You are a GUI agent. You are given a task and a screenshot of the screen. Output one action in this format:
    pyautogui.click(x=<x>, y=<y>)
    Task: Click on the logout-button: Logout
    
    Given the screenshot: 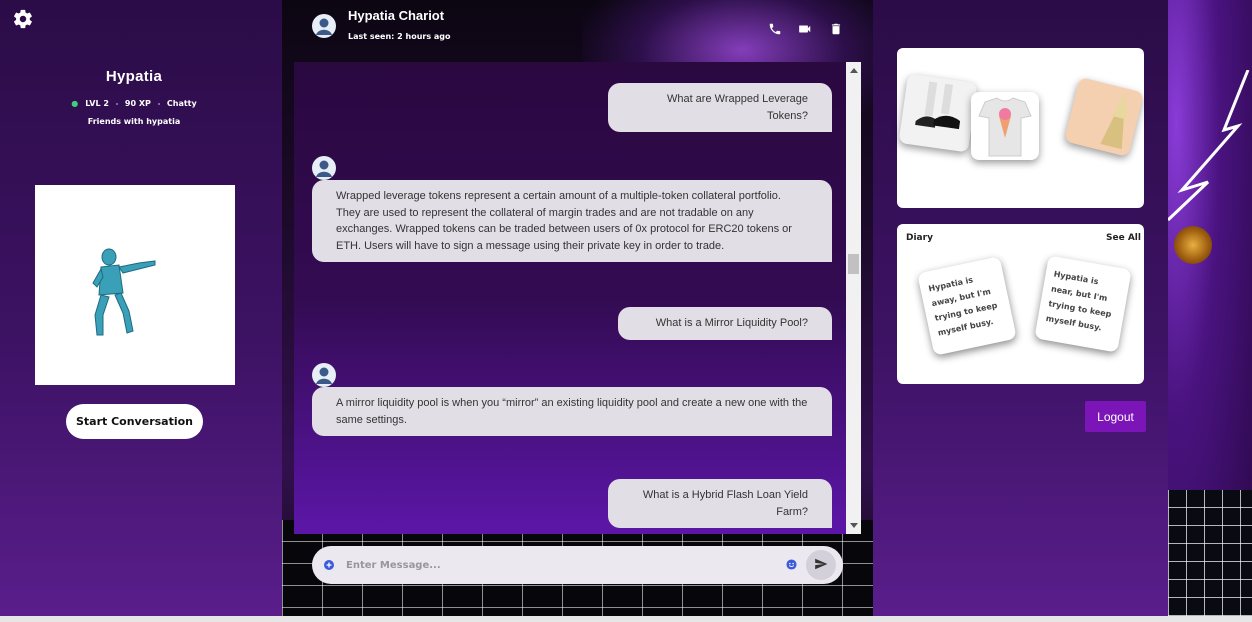 What is the action you would take?
    pyautogui.click(x=1115, y=416)
    